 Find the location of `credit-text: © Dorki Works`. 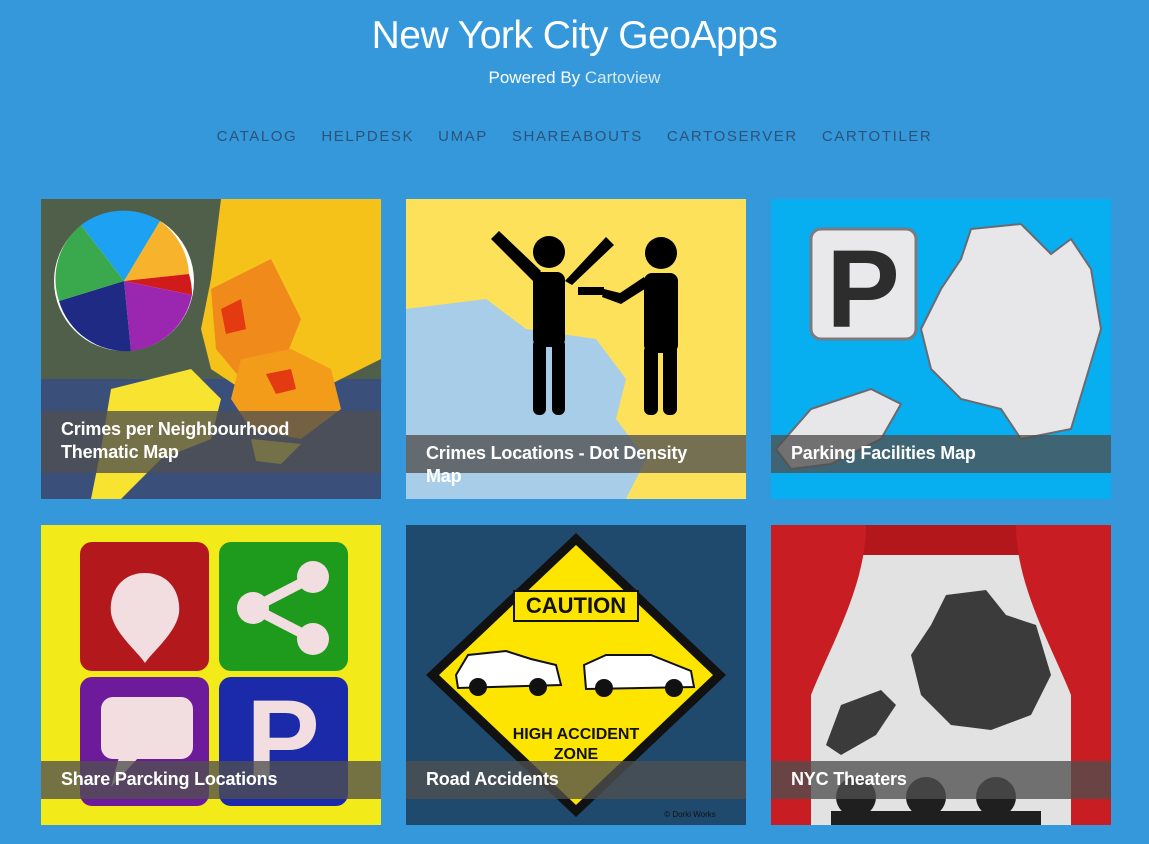

credit-text: © Dorki Works is located at coordinates (690, 814).